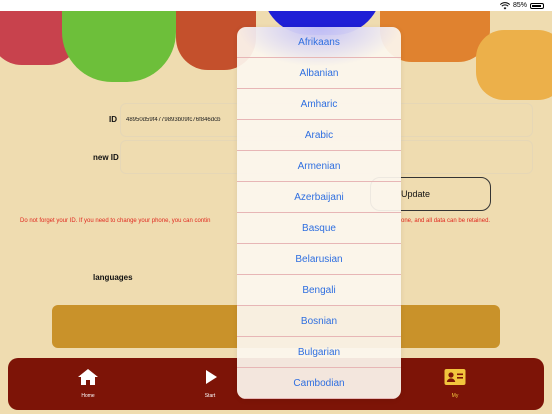  What do you see at coordinates (173, 120) in the screenshot?
I see `id-value: 48950d59f4779893b09fc76f846dcb` at bounding box center [173, 120].